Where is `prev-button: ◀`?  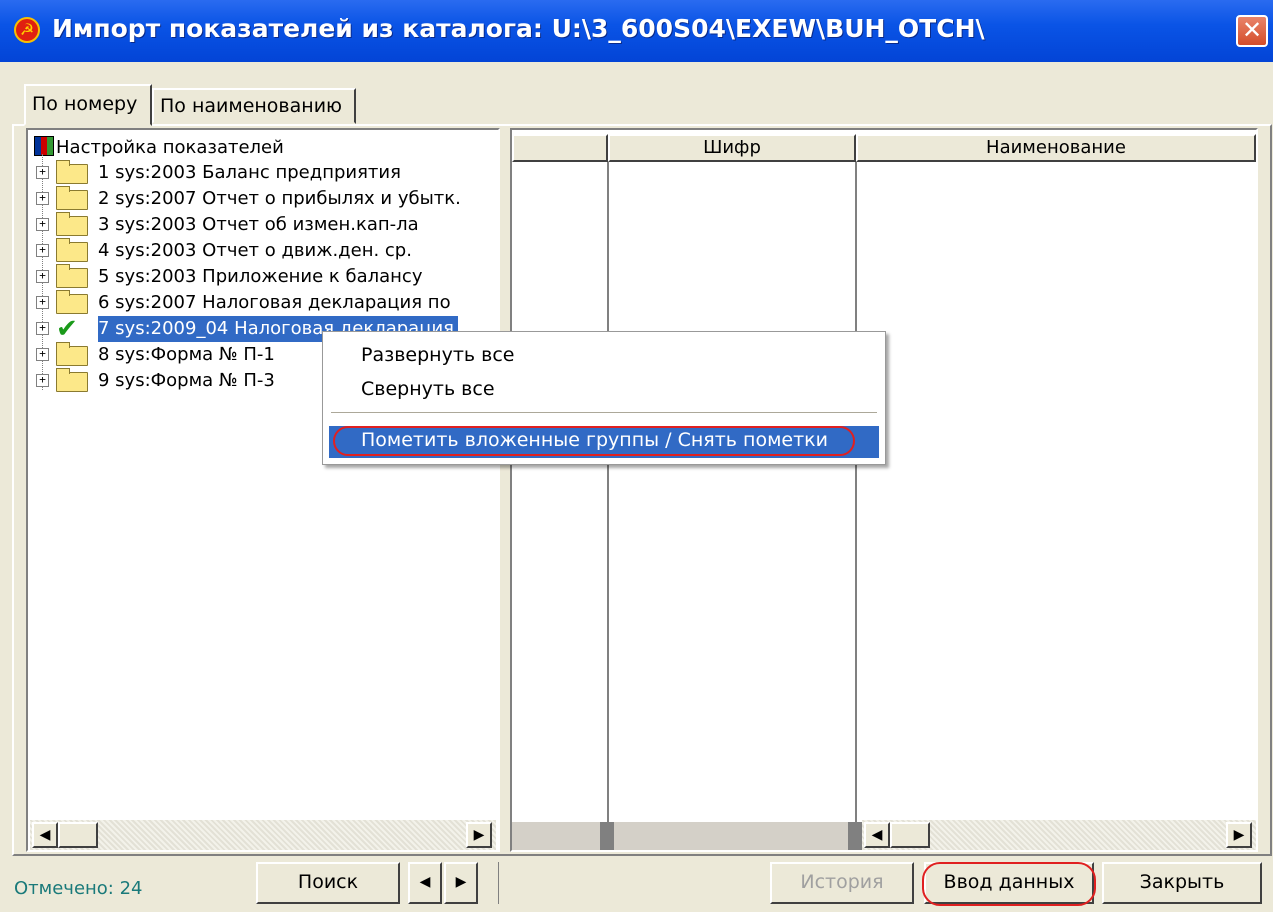 prev-button: ◀ is located at coordinates (425, 883).